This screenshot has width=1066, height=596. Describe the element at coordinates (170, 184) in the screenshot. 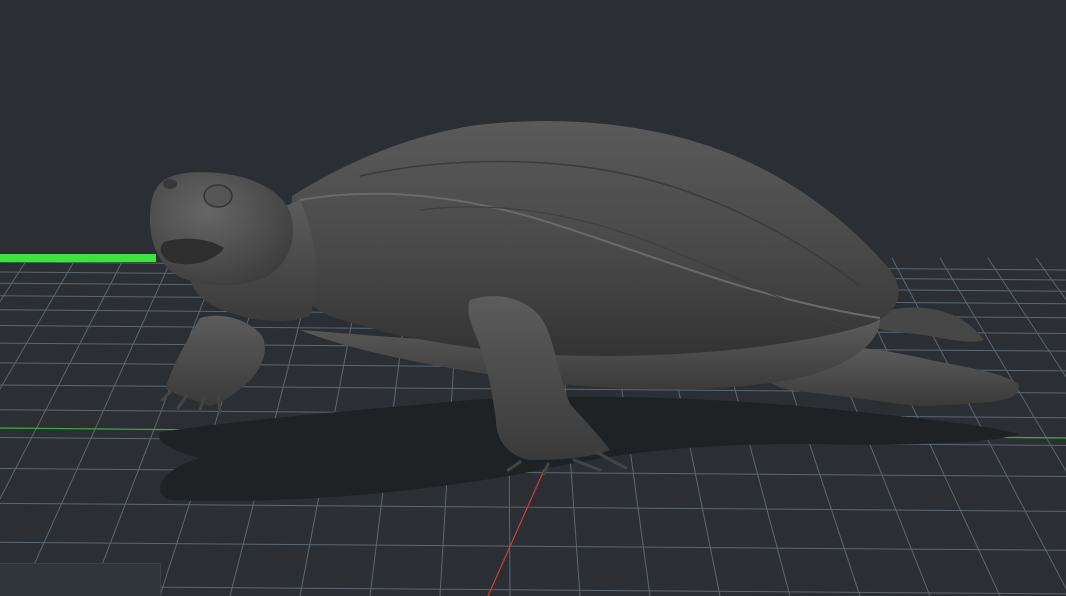

I see `turtle-nostril` at that location.